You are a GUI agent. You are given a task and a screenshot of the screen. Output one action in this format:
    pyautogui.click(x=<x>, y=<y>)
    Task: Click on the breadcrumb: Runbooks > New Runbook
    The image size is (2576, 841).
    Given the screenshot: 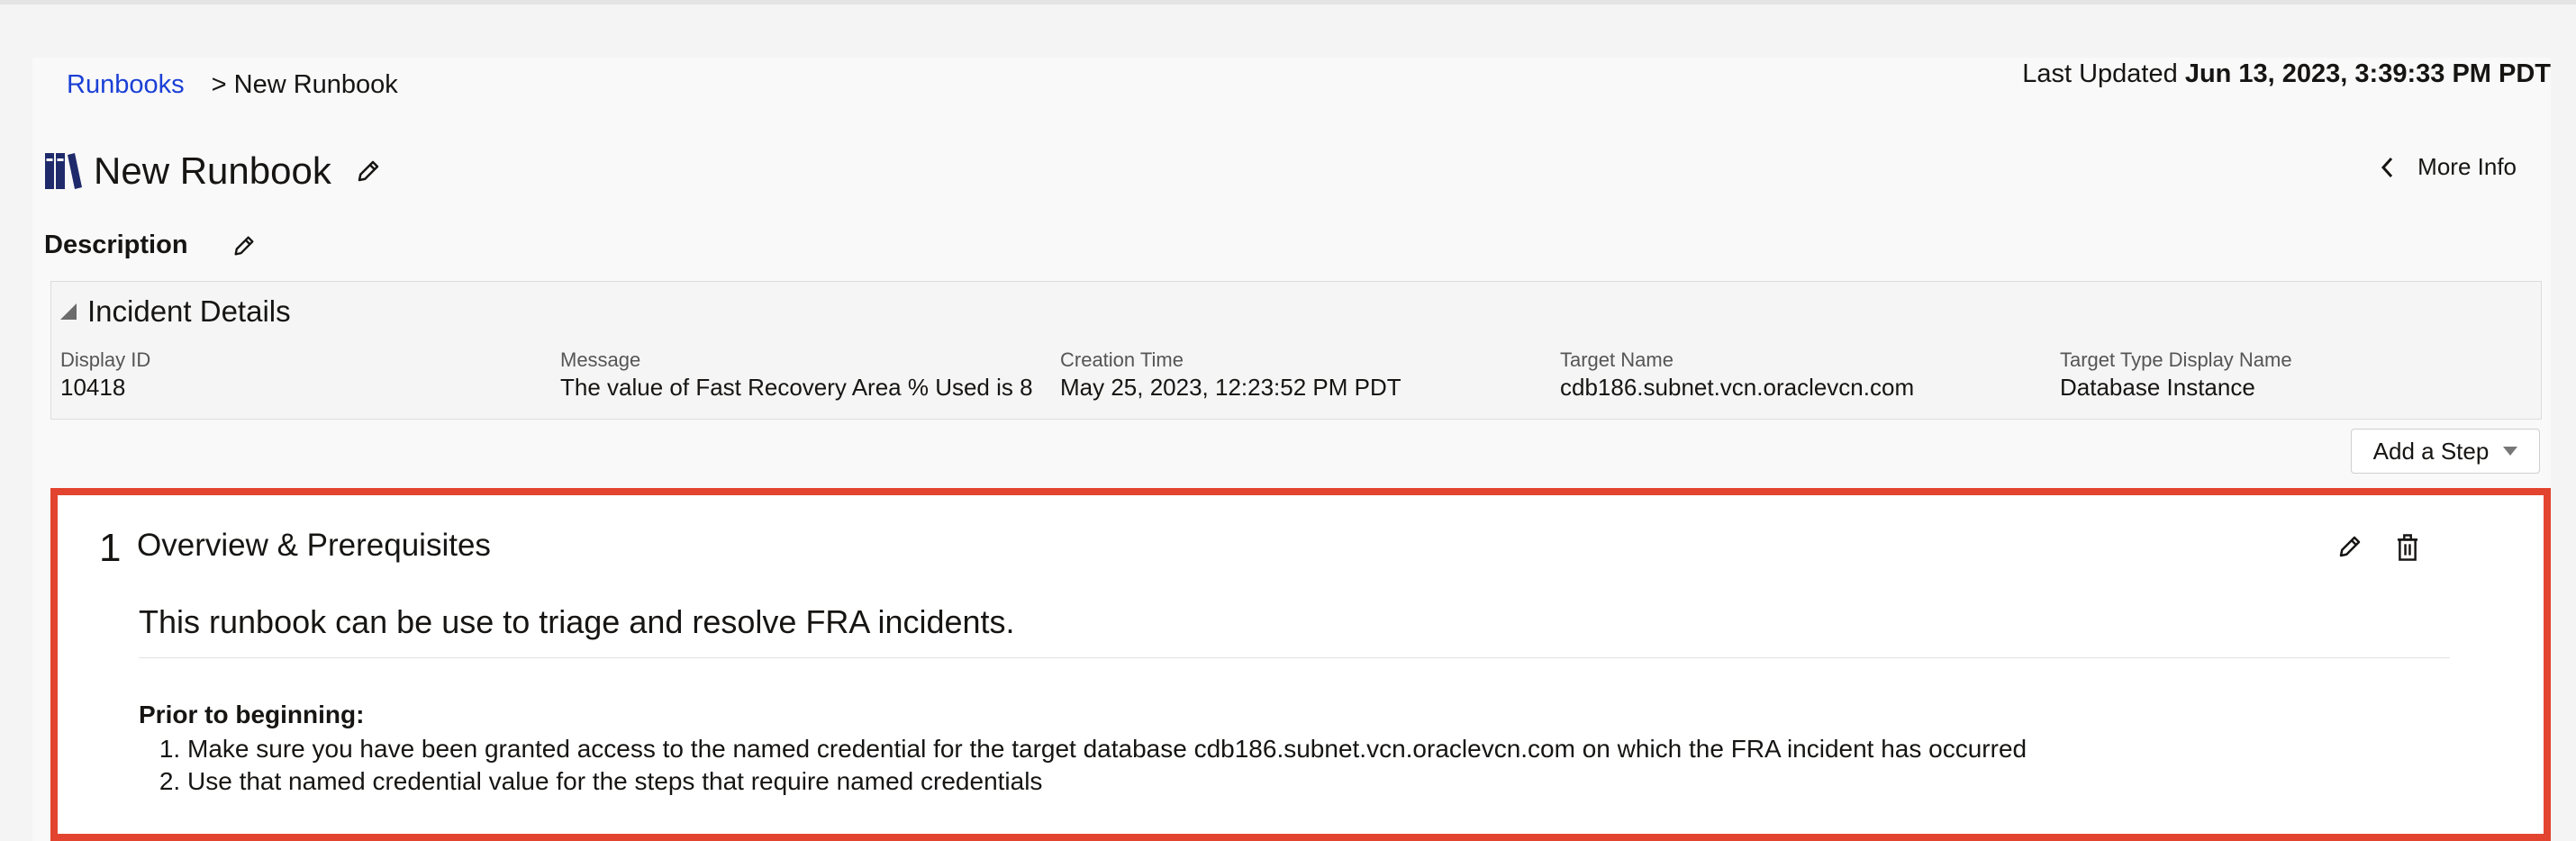 What is the action you would take?
    pyautogui.click(x=232, y=85)
    